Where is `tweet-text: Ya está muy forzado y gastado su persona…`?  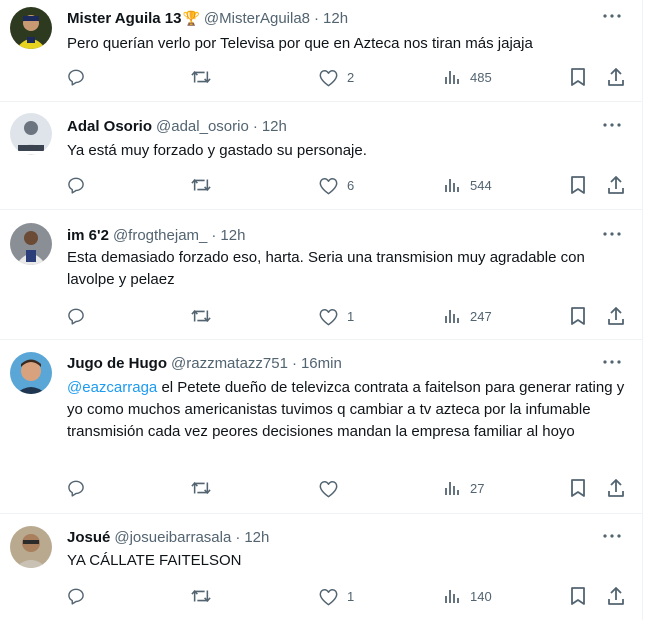
tweet-text: Ya está muy forzado y gastado su persona… is located at coordinates (349, 151).